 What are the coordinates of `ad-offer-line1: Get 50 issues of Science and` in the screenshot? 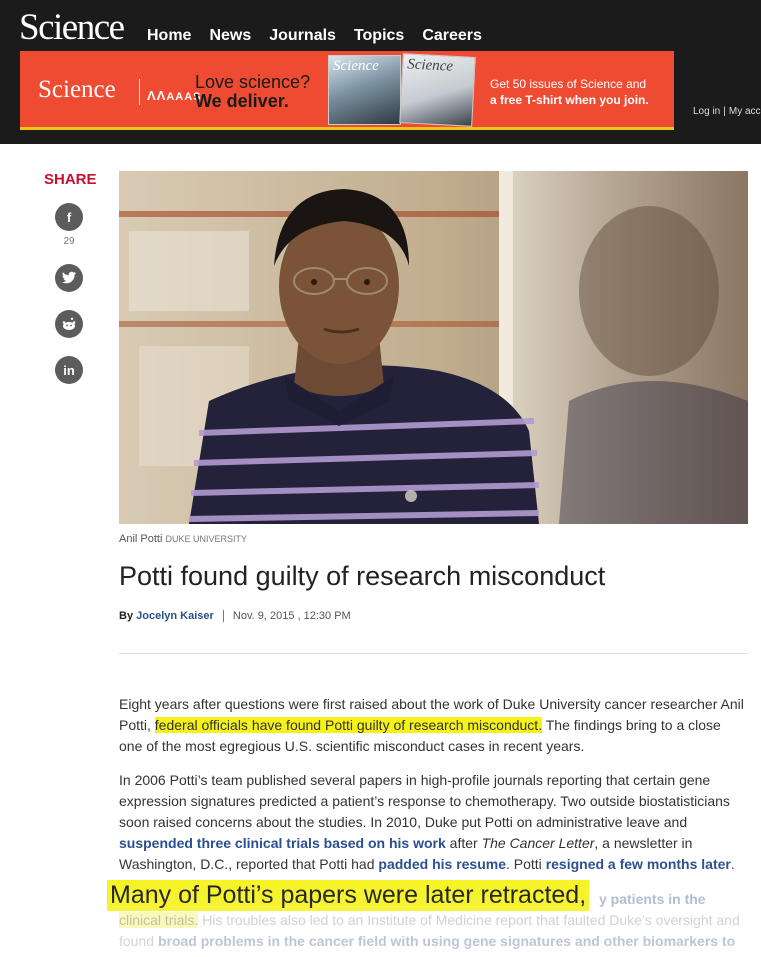 It's located at (568, 84).